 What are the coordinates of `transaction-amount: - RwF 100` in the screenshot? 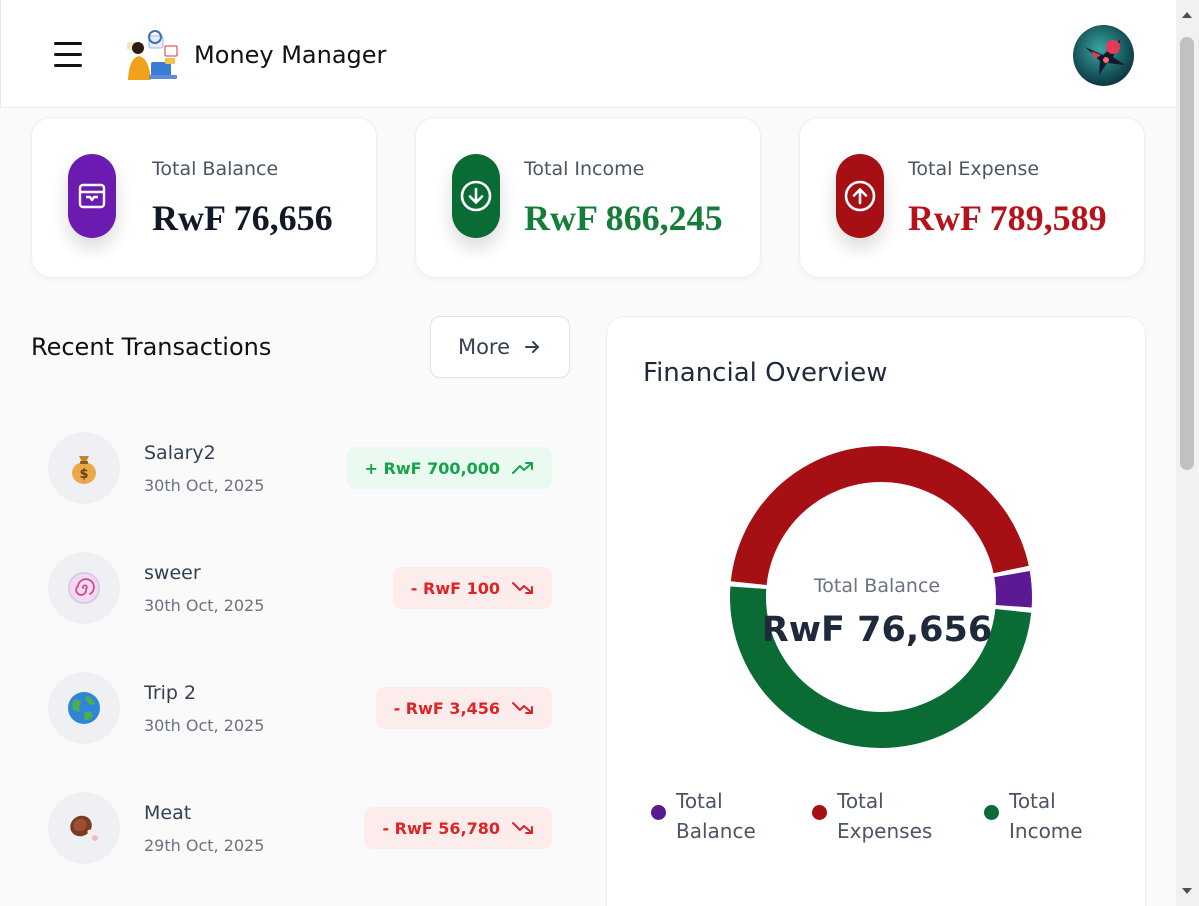 It's located at (455, 588).